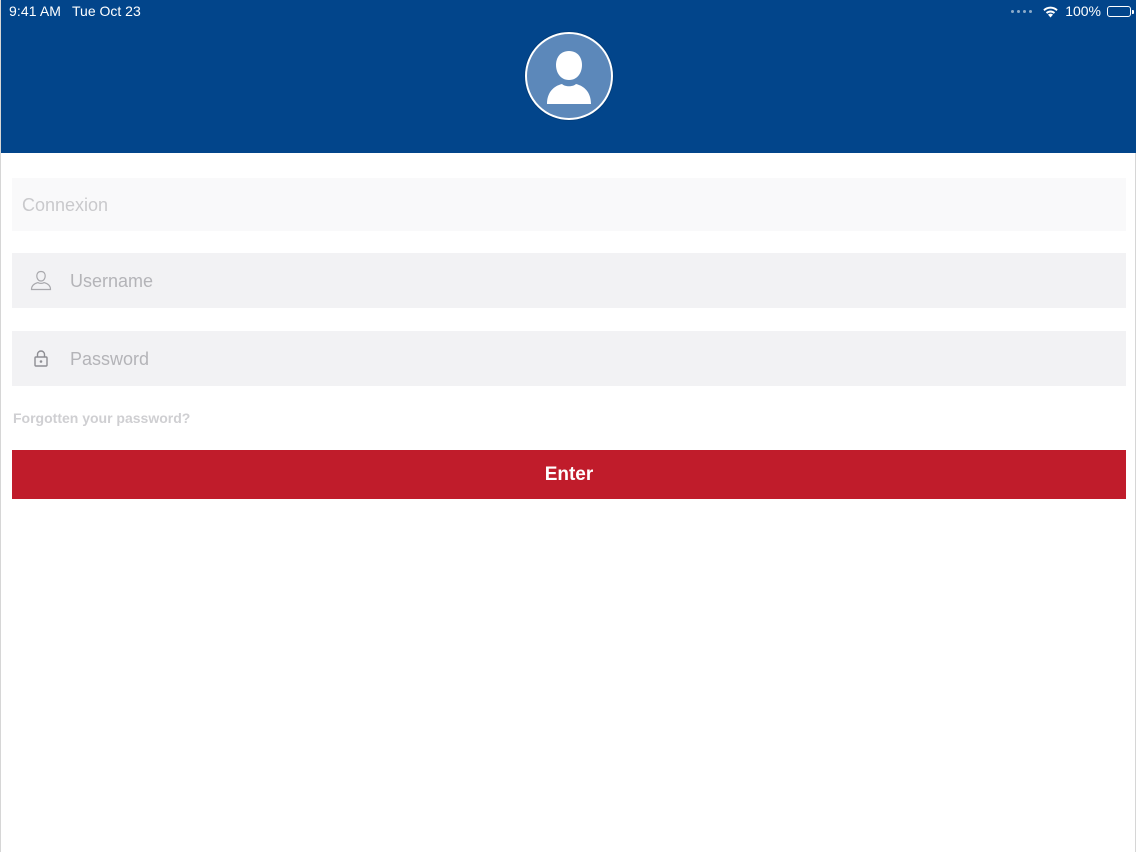  I want to click on user-avatar-icon, so click(569, 76).